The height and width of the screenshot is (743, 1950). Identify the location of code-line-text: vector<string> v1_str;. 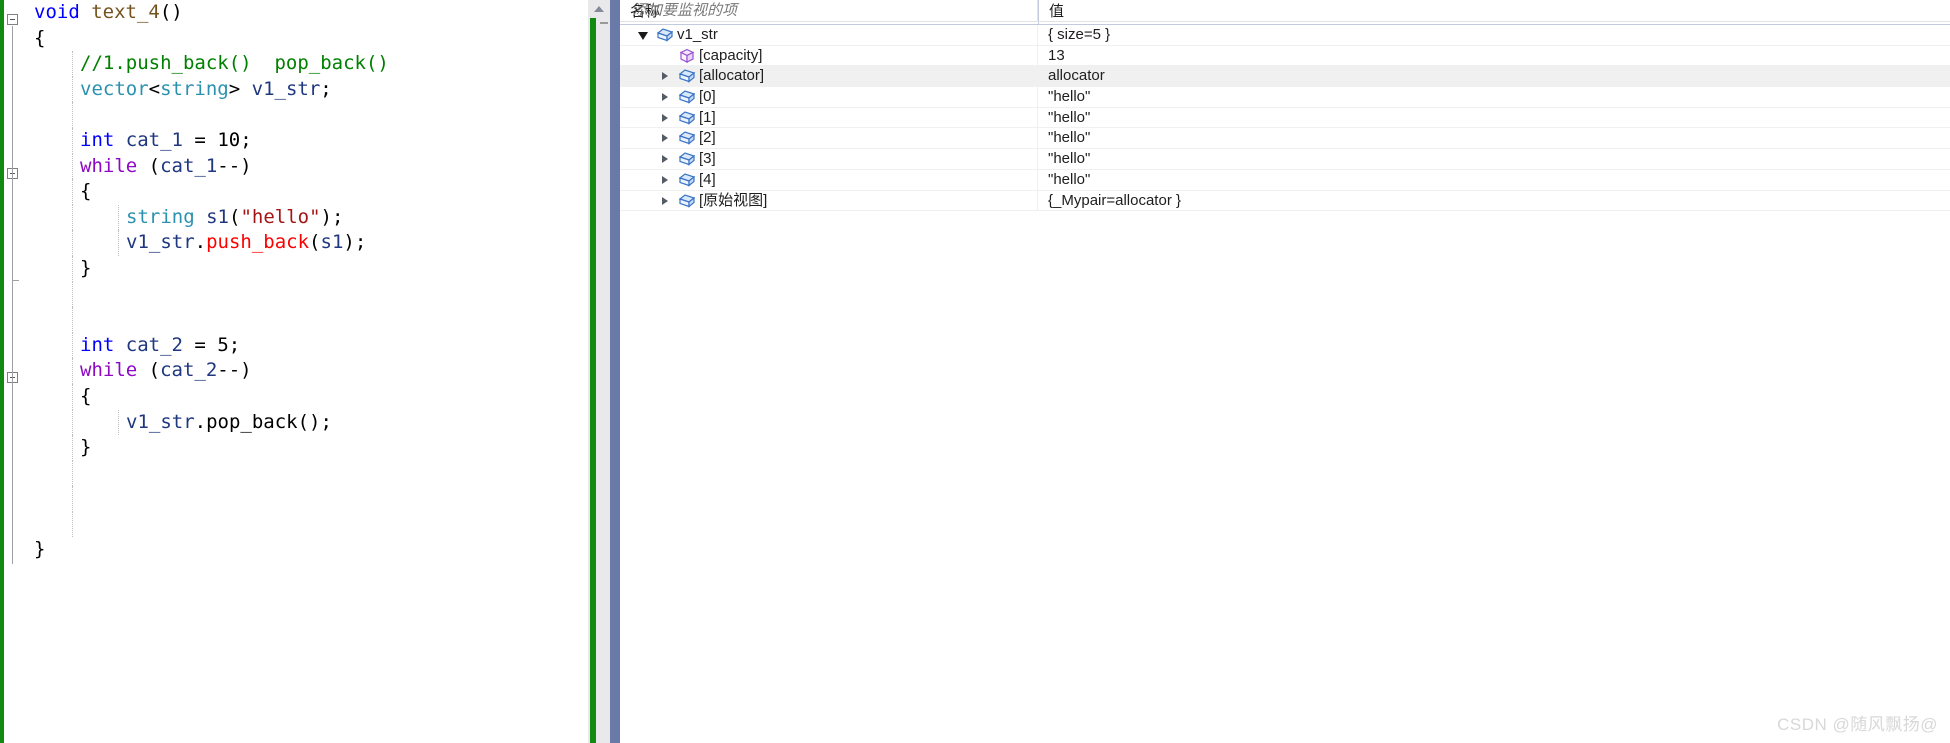
(206, 89).